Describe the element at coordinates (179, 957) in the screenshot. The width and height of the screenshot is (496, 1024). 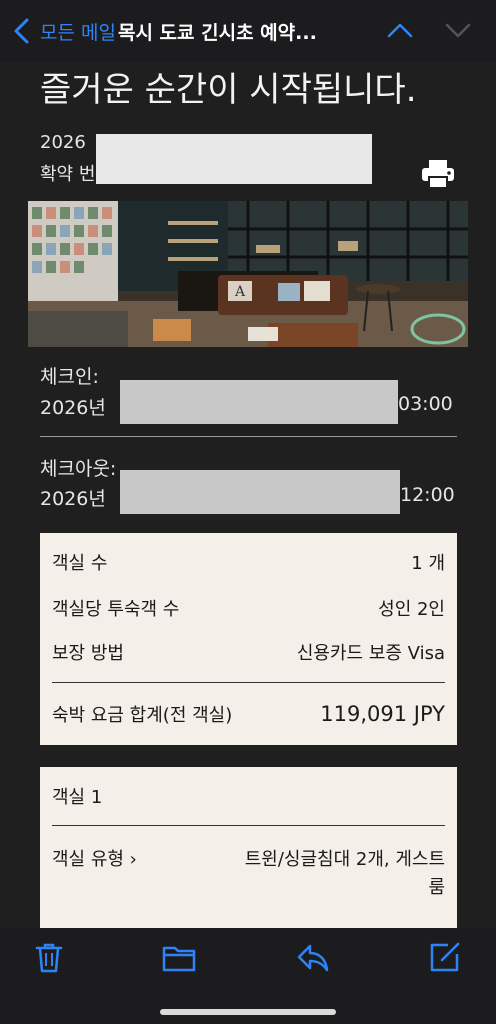
I see `folder-icon` at that location.